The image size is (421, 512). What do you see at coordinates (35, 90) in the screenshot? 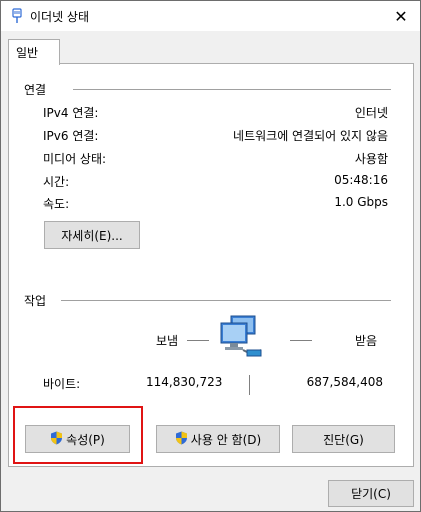
I see `connection-section-label: 연결` at bounding box center [35, 90].